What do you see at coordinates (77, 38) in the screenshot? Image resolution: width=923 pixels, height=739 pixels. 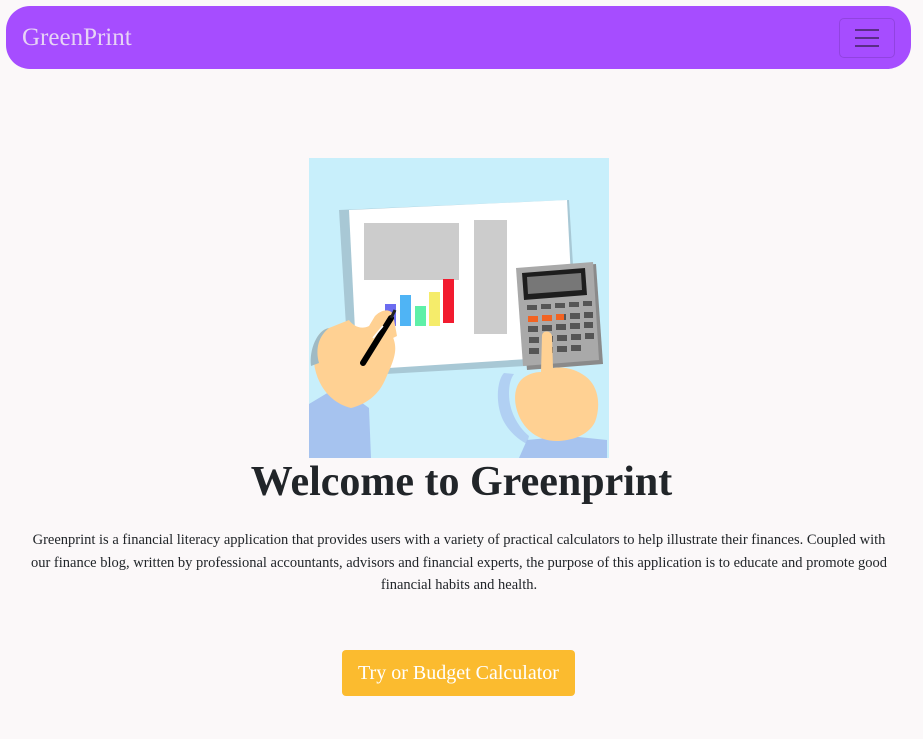 I see `brand-logo-link: GreenPrint` at bounding box center [77, 38].